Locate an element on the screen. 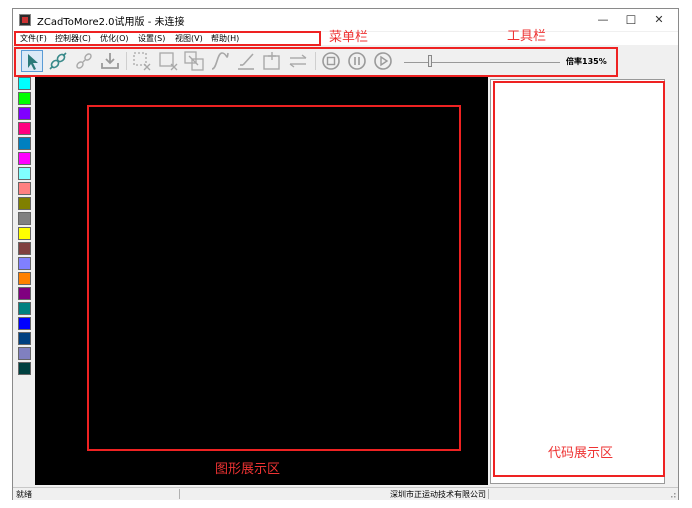  minimize-button: — is located at coordinates (603, 20).